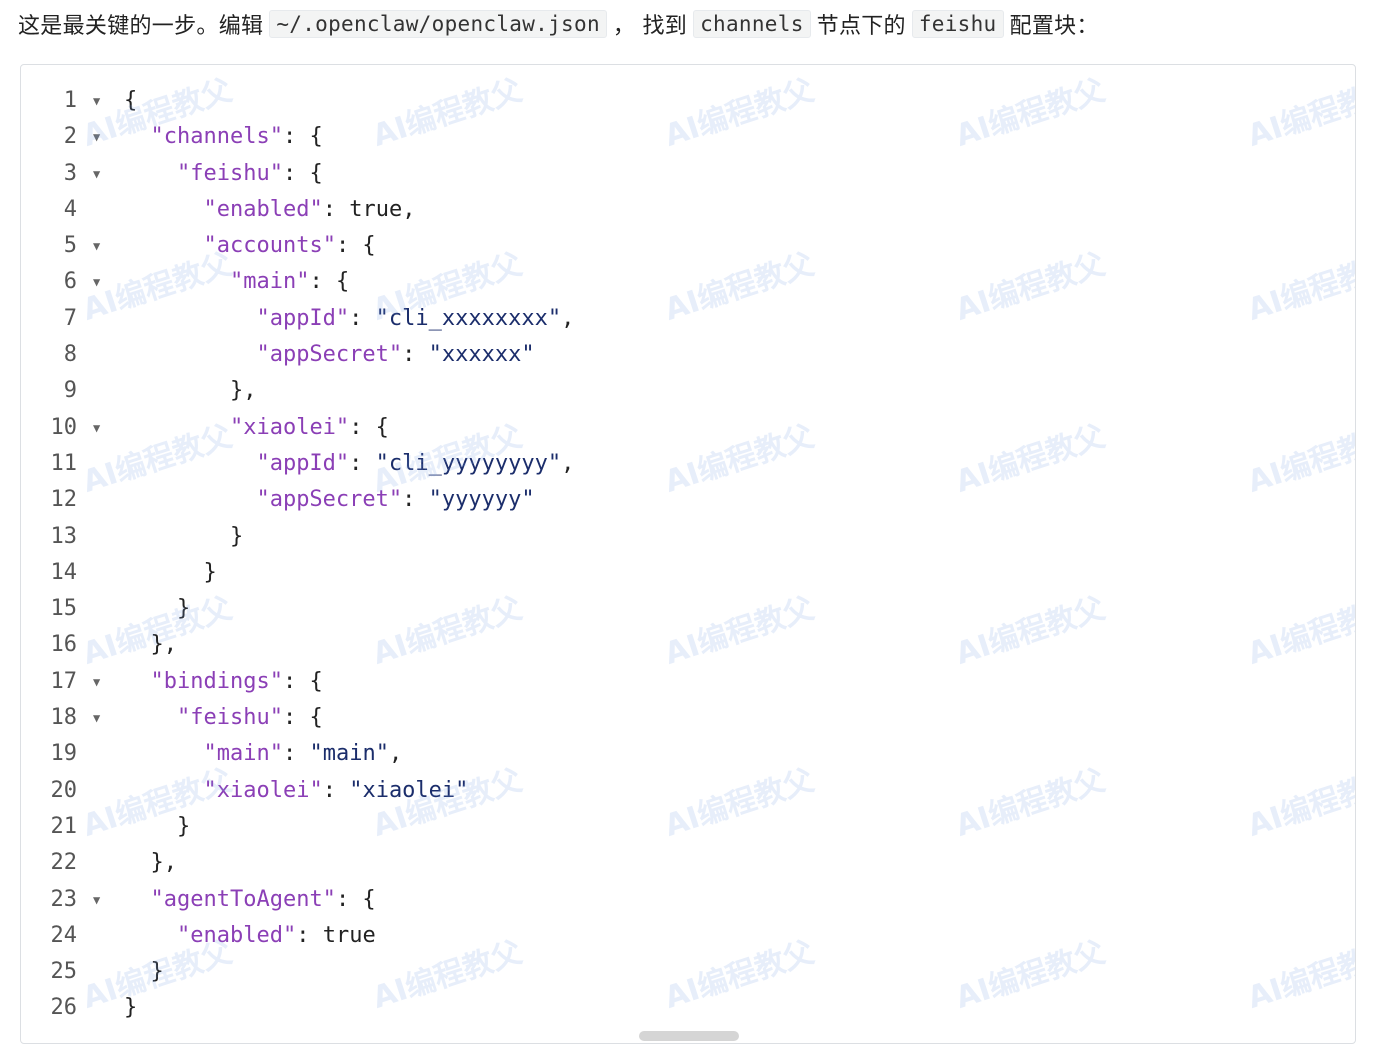  I want to click on line-number: 24, so click(64, 935).